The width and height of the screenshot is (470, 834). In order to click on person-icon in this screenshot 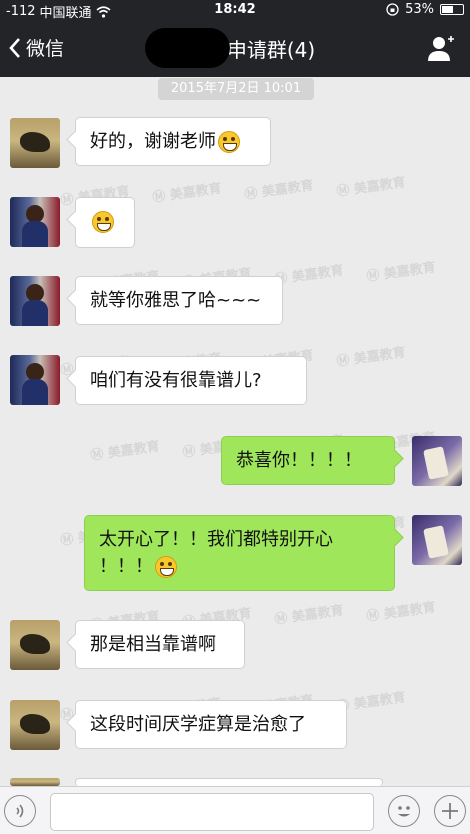, I will do `click(441, 48)`.